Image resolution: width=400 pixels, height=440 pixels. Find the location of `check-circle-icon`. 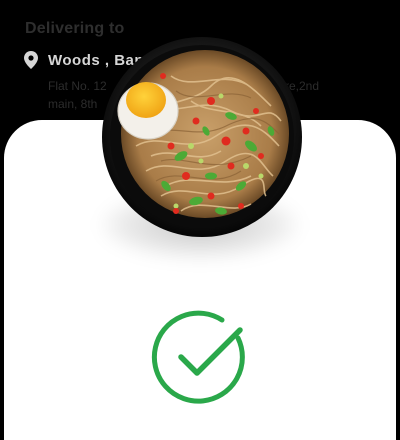

check-circle-icon is located at coordinates (200, 358).